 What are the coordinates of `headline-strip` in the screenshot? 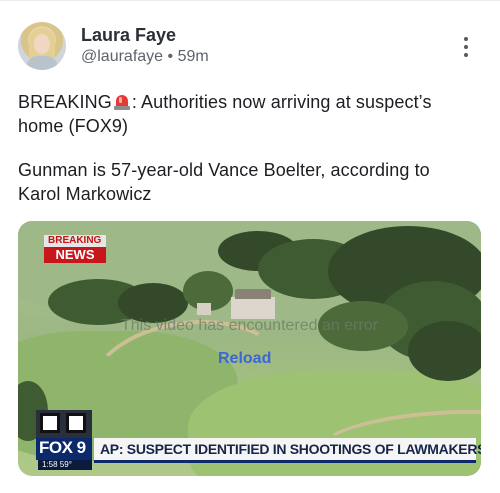 It's located at (285, 461).